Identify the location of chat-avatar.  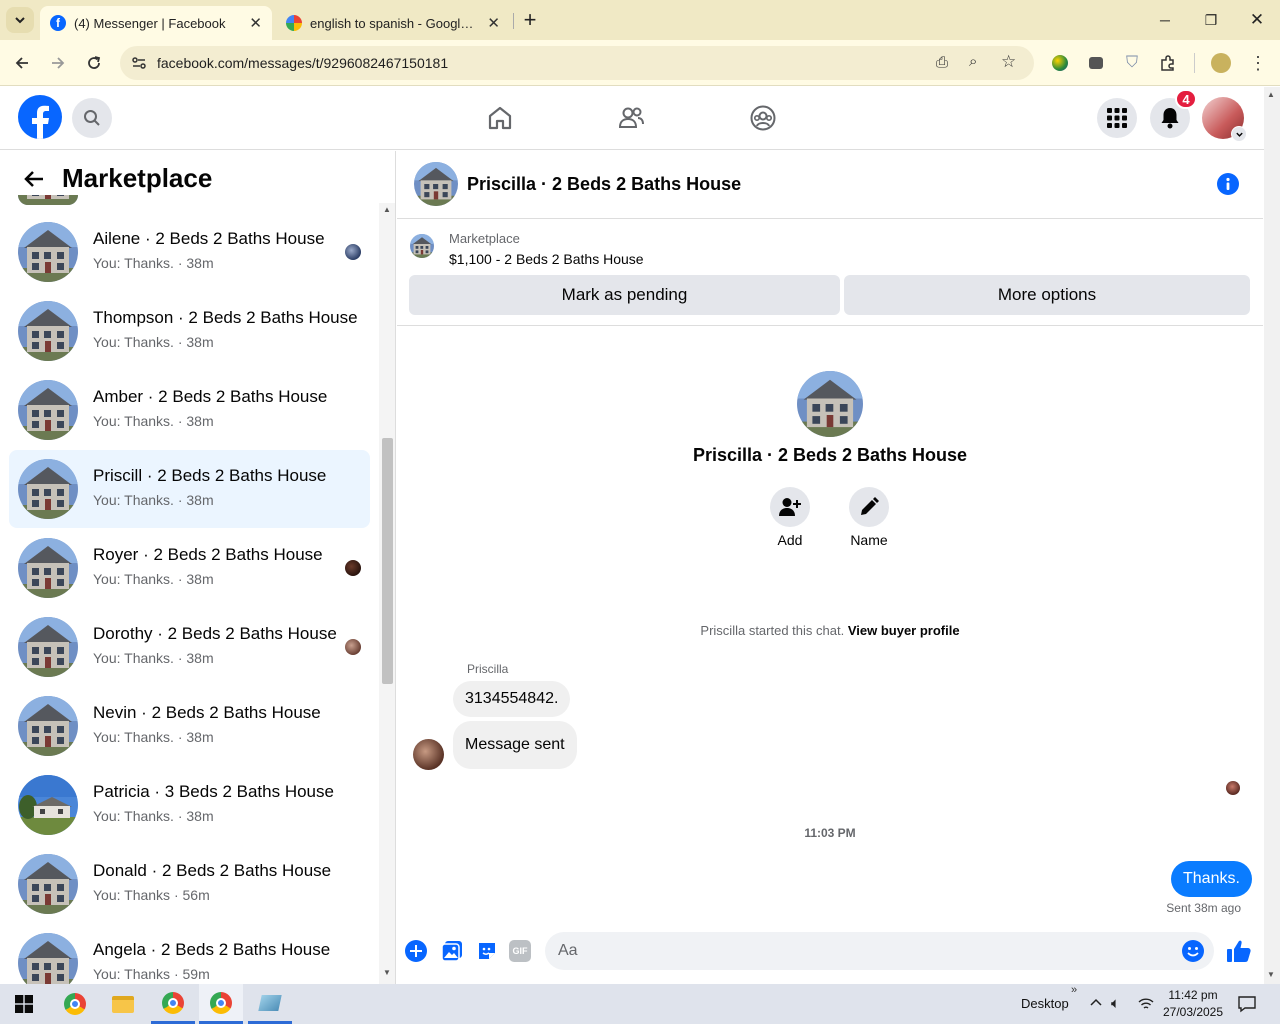
(436, 184).